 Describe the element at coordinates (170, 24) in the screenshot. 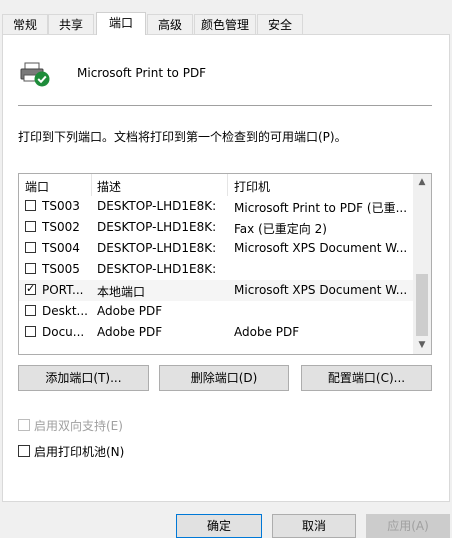

I see `tab-advanced: 高级` at that location.